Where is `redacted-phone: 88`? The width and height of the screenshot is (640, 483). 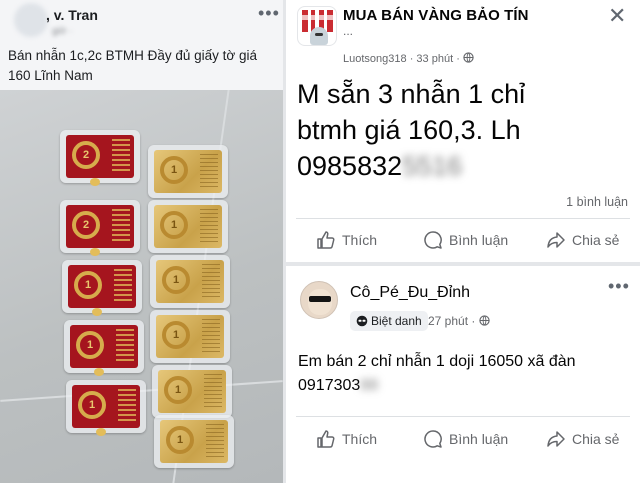 redacted-phone: 88 is located at coordinates (369, 385).